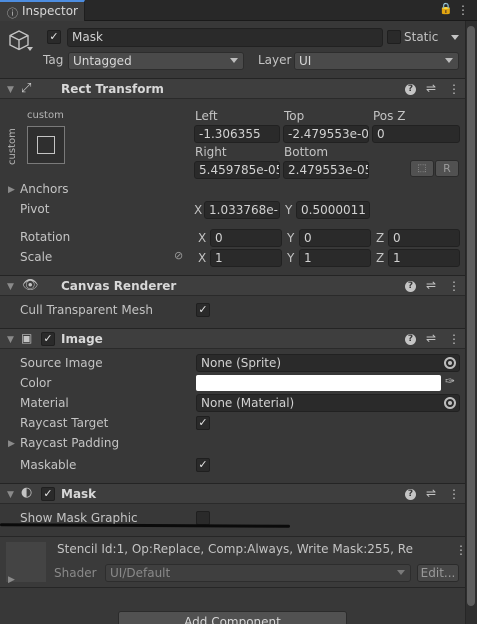 The width and height of the screenshot is (477, 624). I want to click on scale-x-input: 1, so click(246, 258).